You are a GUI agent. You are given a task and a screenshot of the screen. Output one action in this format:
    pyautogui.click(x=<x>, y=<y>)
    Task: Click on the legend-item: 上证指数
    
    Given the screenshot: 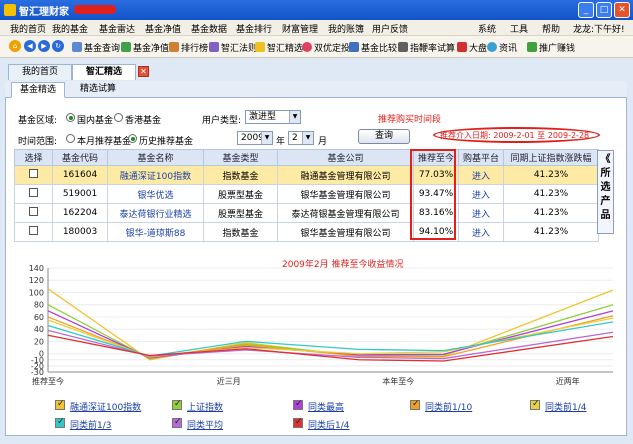 What is the action you would take?
    pyautogui.click(x=205, y=406)
    